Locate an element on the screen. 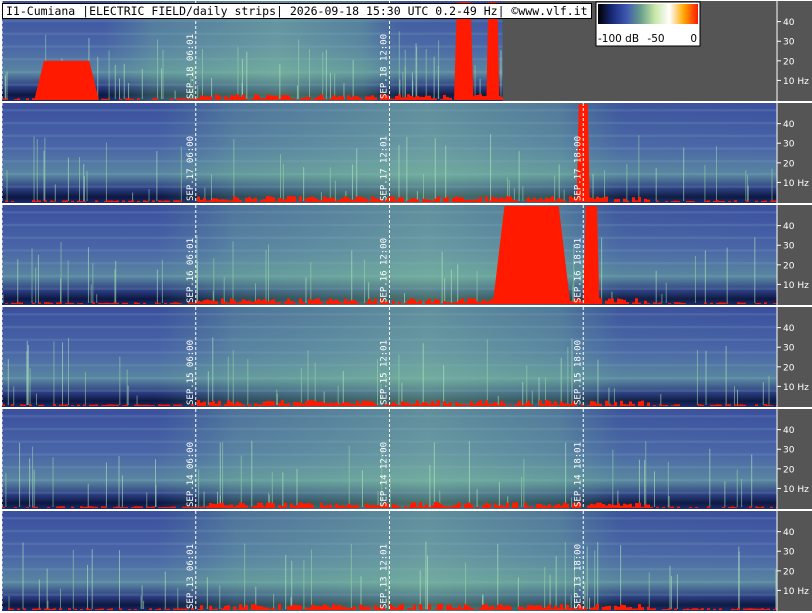 Image resolution: width=812 pixels, height=613 pixels. colorbar: -100 dB -50 0 is located at coordinates (648, 24).